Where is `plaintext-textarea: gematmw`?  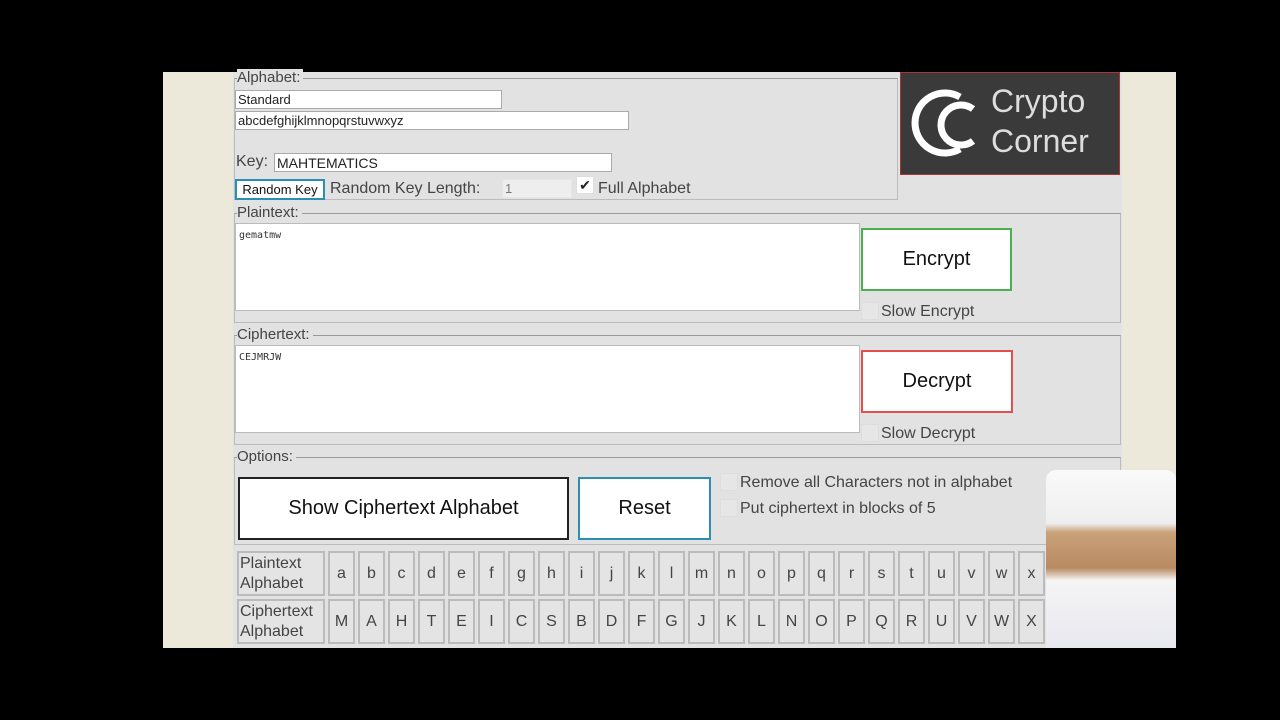 plaintext-textarea: gematmw is located at coordinates (547, 267).